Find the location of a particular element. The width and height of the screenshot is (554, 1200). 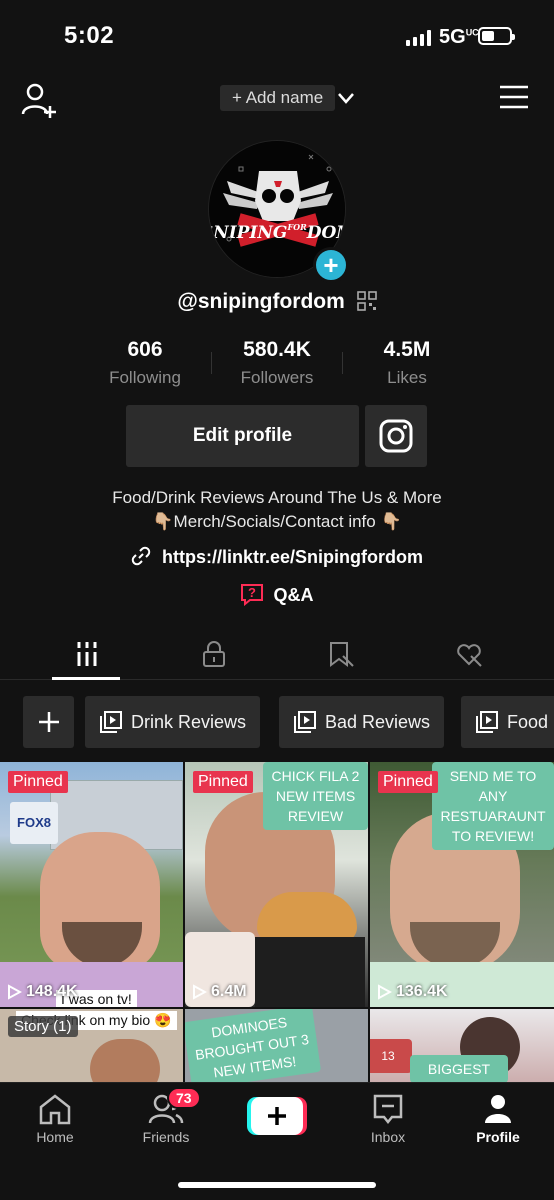

news-sign: FOX8 is located at coordinates (34, 823).